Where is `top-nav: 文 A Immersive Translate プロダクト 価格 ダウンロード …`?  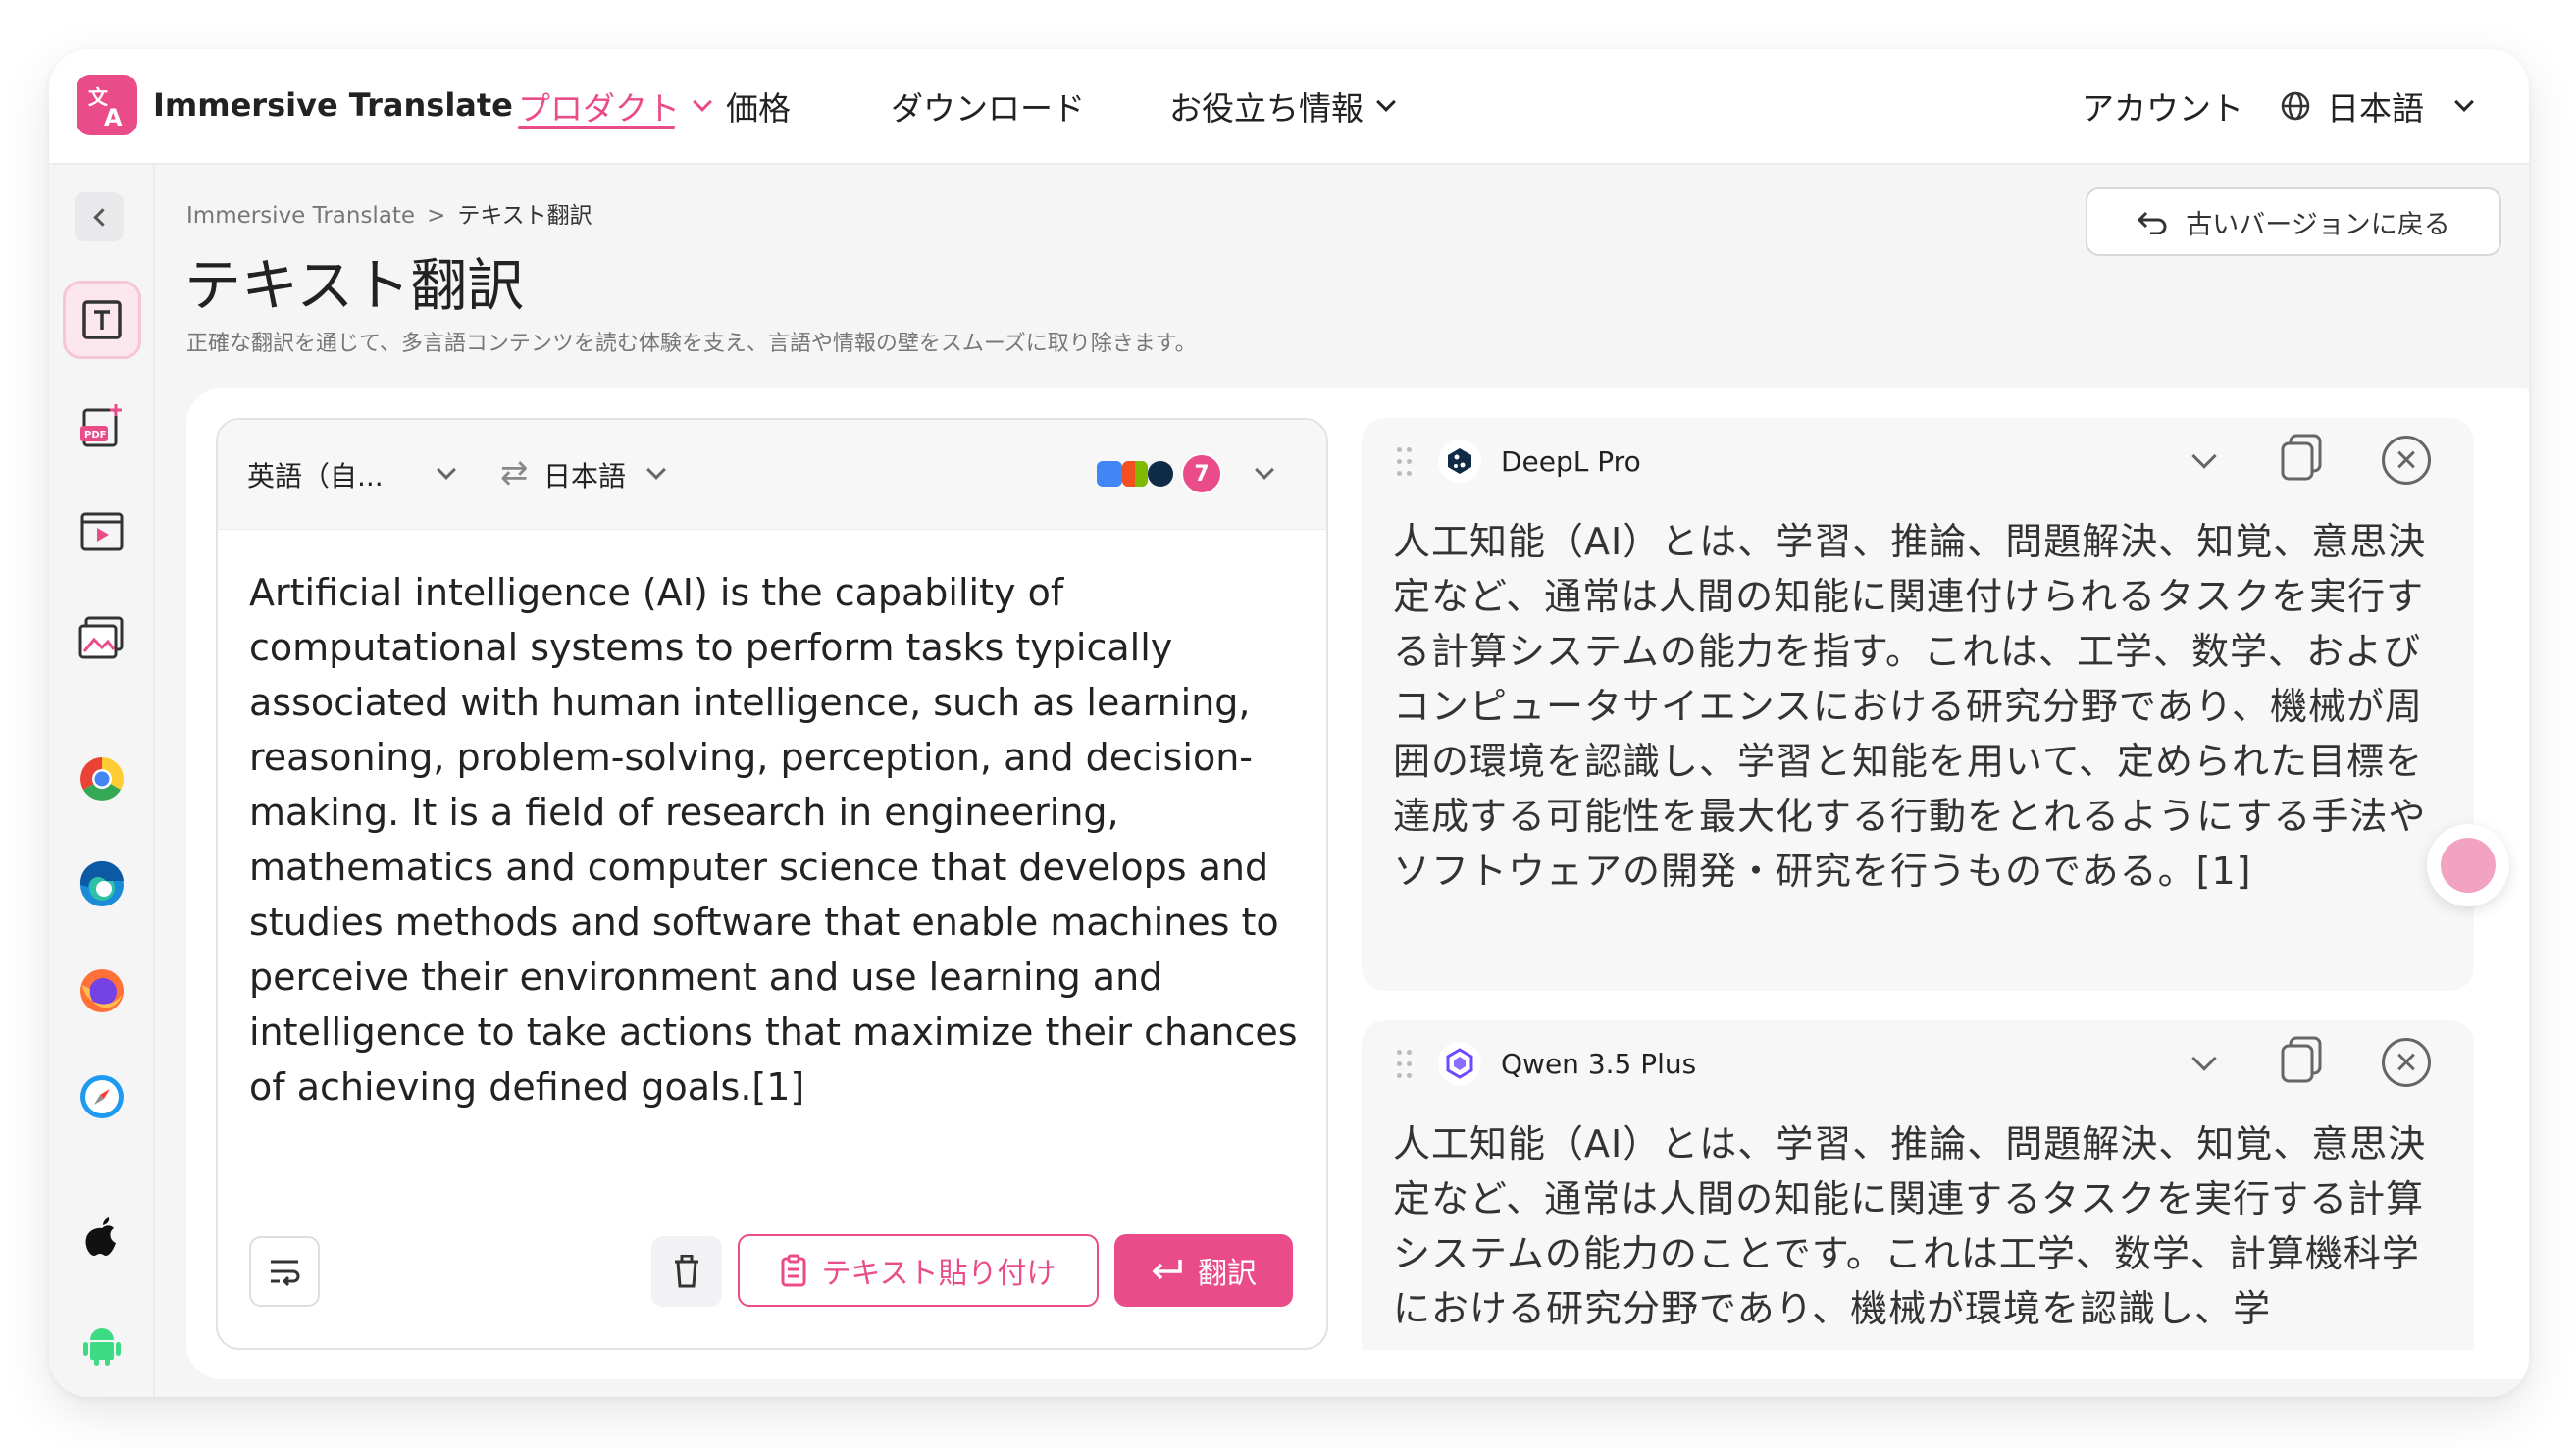 top-nav: 文 A Immersive Translate プロダクト 価格 ダウンロード … is located at coordinates (1289, 107).